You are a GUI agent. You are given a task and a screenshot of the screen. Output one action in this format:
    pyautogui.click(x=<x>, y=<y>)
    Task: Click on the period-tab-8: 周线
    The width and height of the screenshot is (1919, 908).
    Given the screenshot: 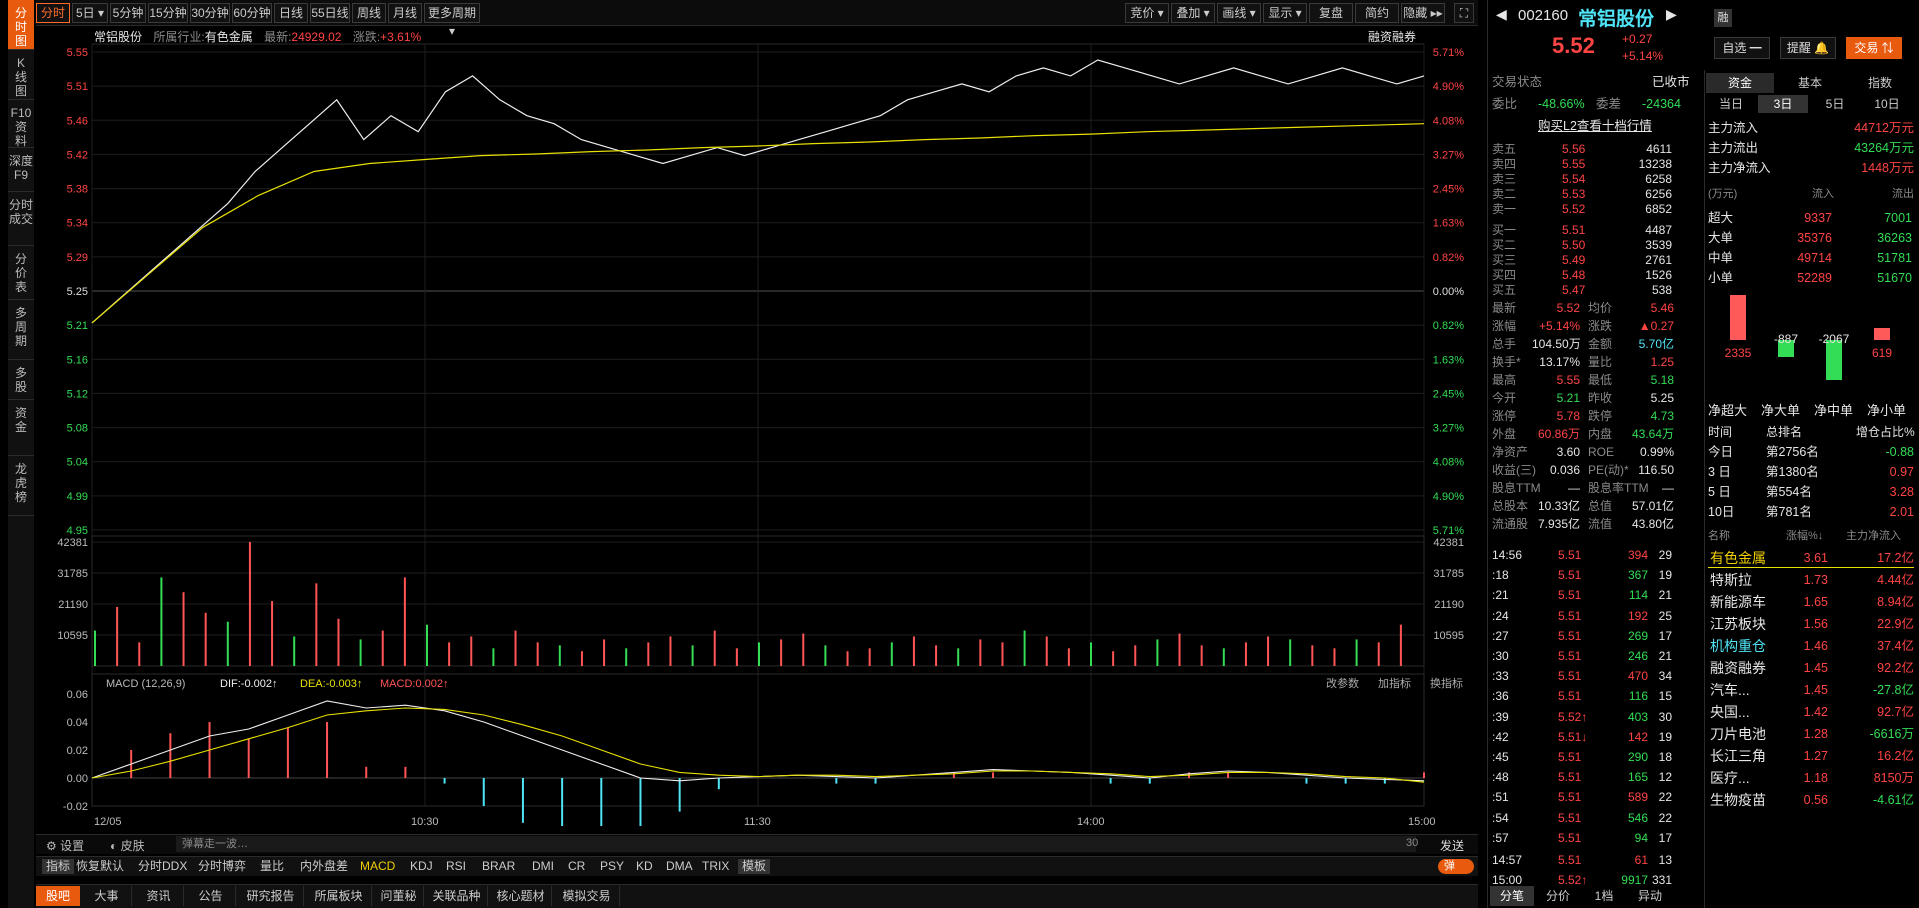 What is the action you would take?
    pyautogui.click(x=369, y=13)
    